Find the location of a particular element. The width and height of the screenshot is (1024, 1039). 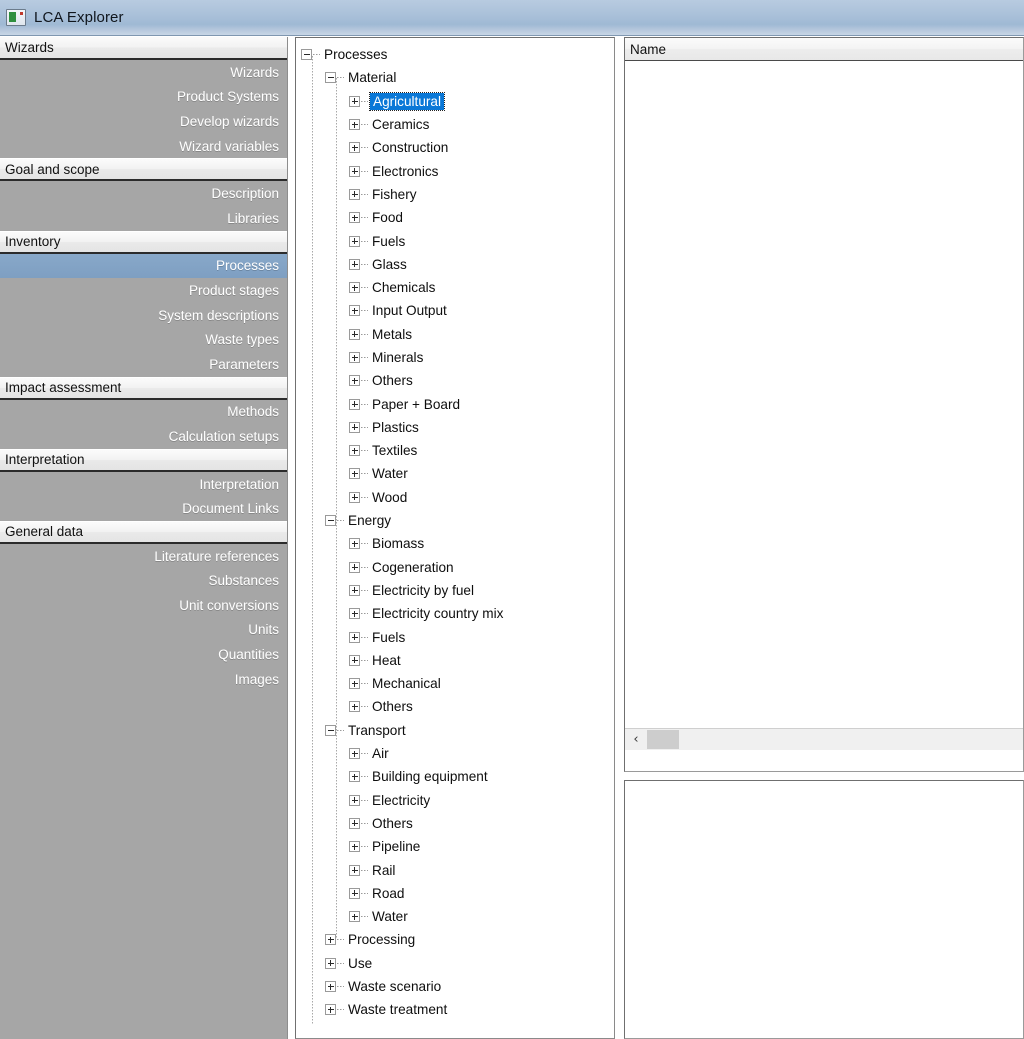

tree-node-label: Electricity is located at coordinates (401, 800).